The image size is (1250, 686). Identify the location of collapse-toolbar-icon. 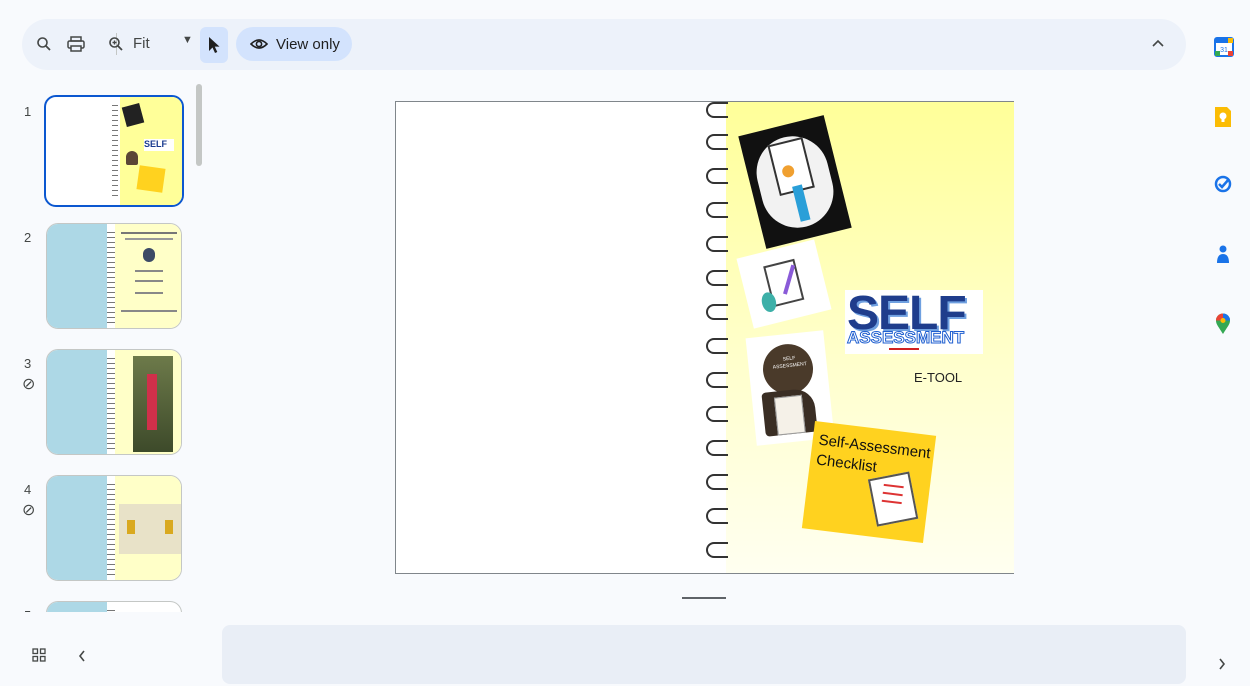
(1158, 42).